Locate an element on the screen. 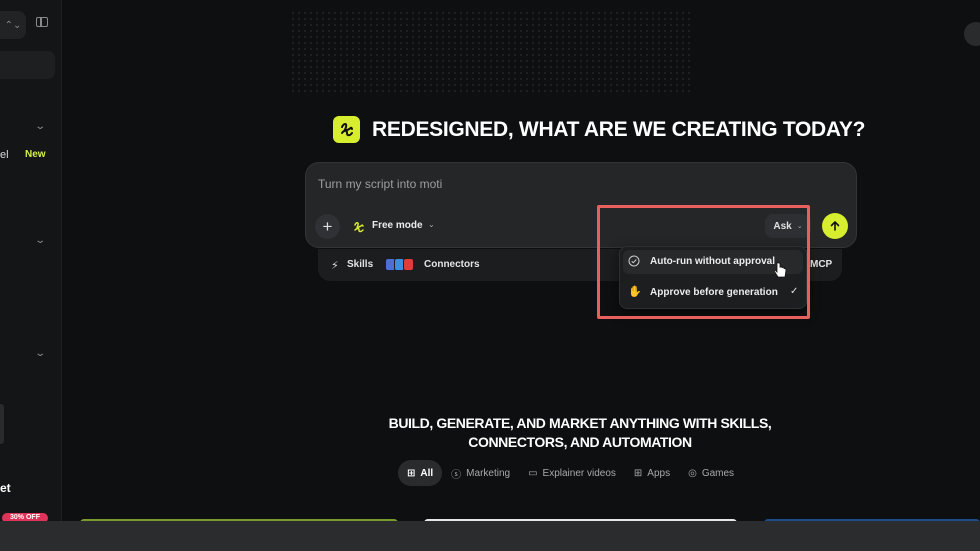 This screenshot has height=551, width=980. tab-all: ⊞ All is located at coordinates (420, 473).